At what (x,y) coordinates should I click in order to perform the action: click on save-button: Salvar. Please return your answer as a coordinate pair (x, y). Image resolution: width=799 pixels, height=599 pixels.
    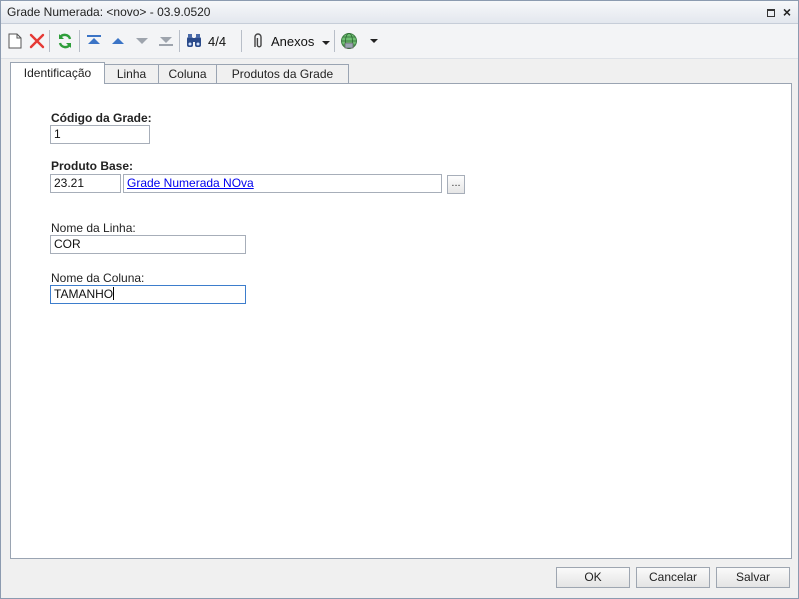
    Looking at the image, I should click on (753, 577).